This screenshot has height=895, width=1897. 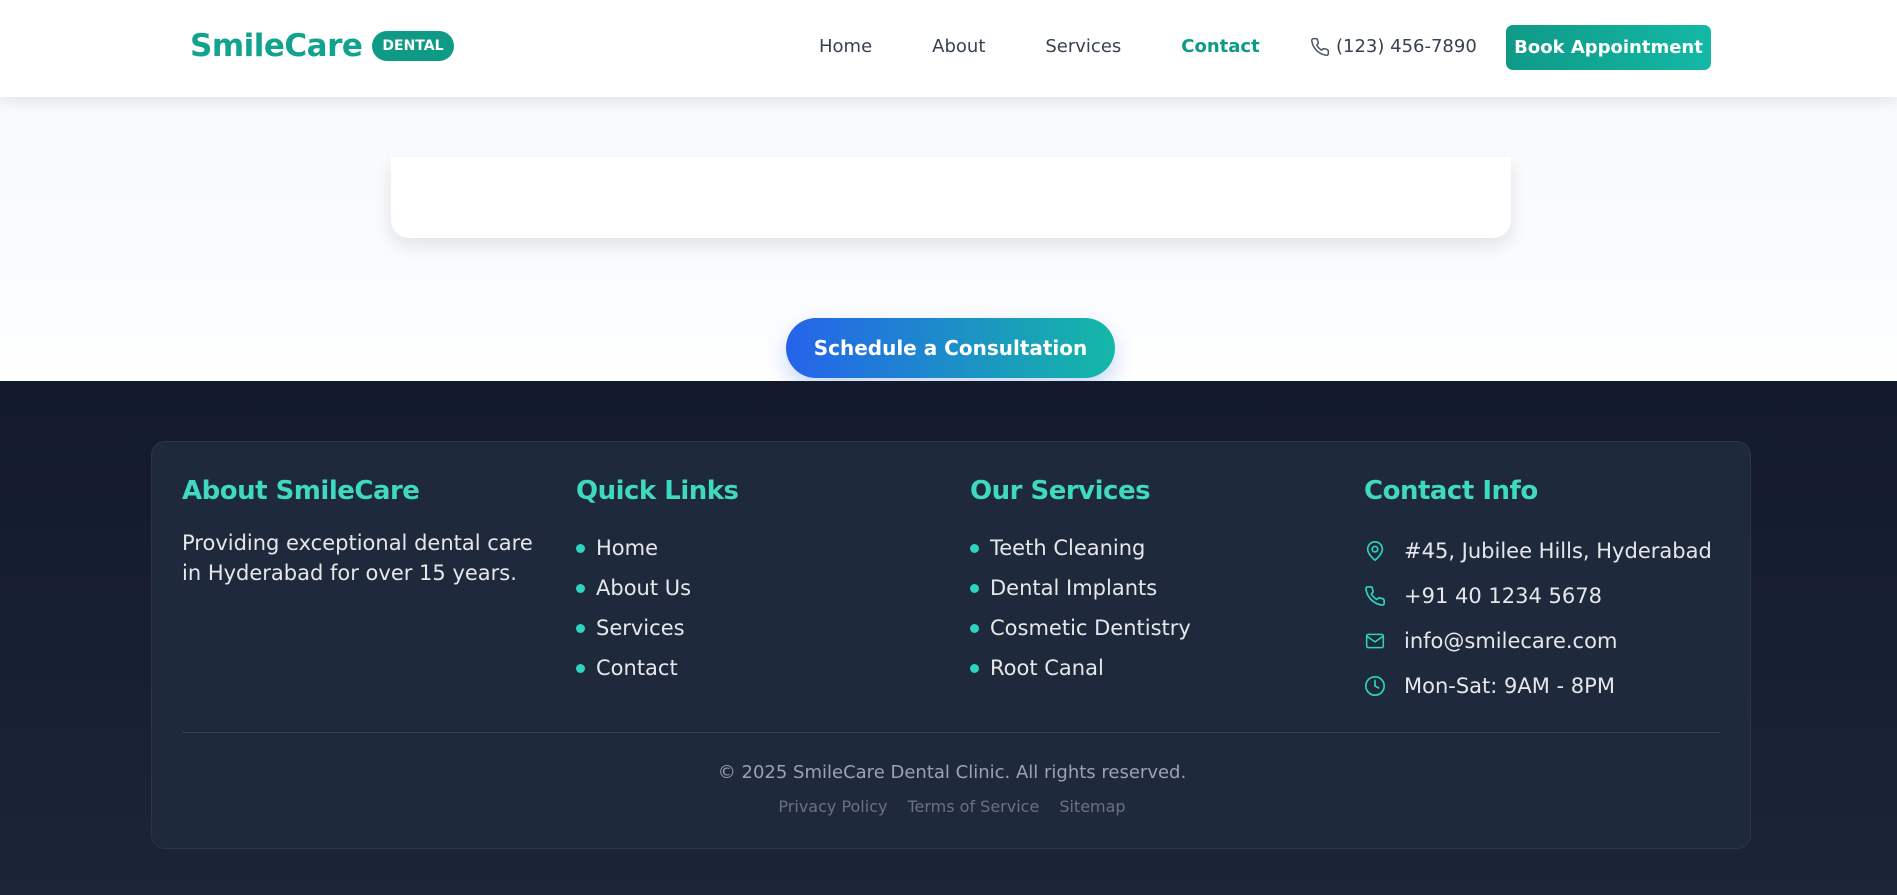 I want to click on footer-services-title: Our Services, so click(x=1060, y=491).